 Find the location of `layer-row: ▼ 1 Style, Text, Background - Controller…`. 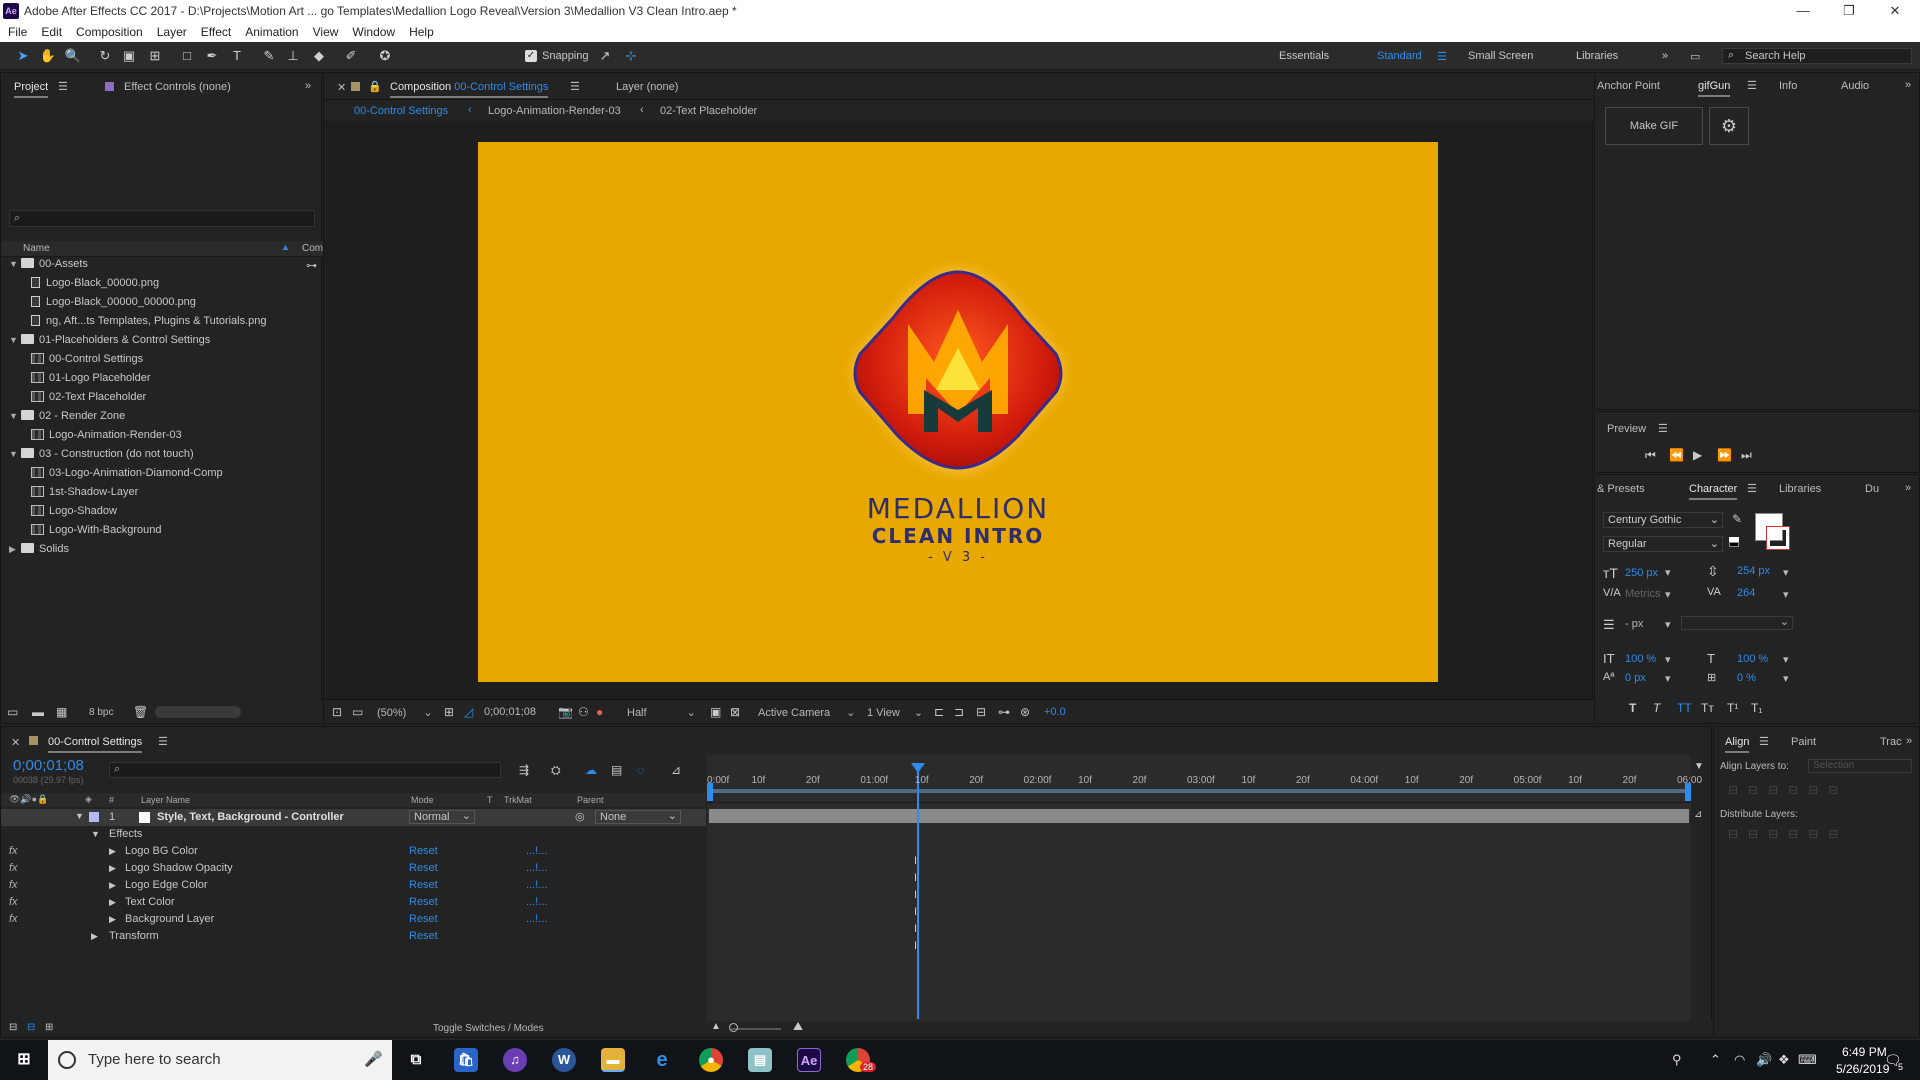

layer-row: ▼ 1 Style, Text, Background - Controller… is located at coordinates (353, 817).